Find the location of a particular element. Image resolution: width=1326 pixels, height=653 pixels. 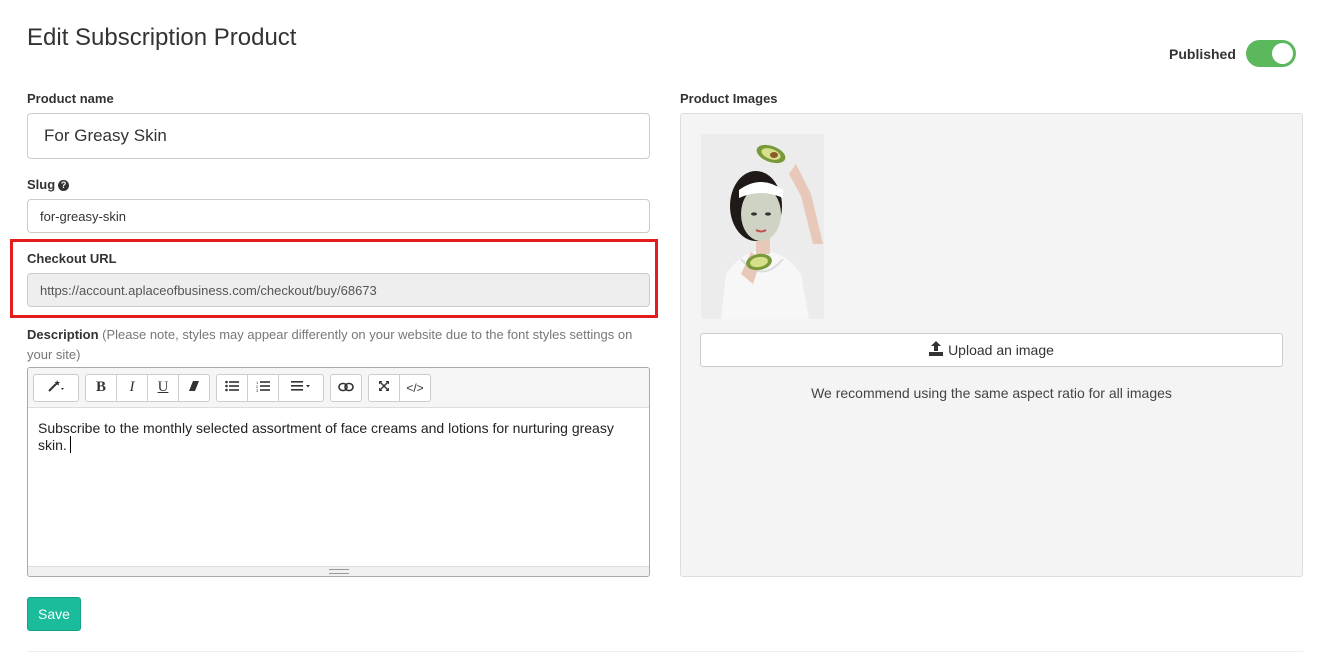

published-label: Published is located at coordinates (1202, 53).